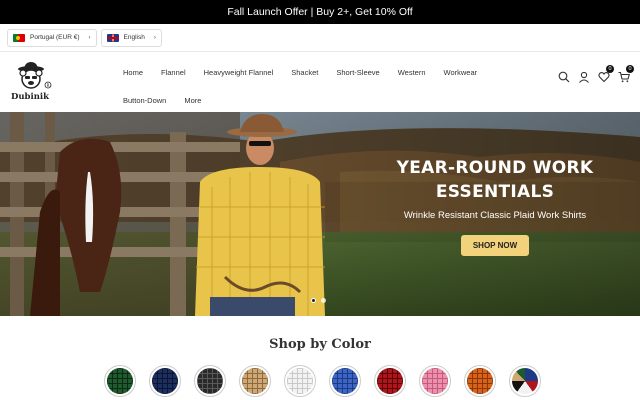 This screenshot has width=640, height=400. I want to click on brand-logo: R Dubinik, so click(34, 83).